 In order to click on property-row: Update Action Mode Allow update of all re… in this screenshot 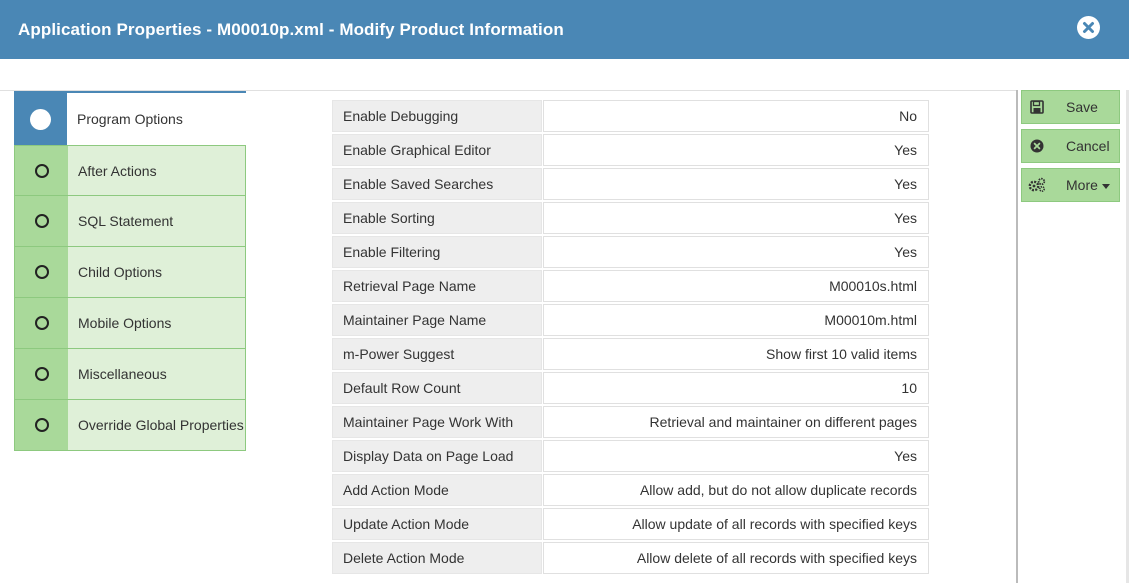, I will do `click(630, 525)`.